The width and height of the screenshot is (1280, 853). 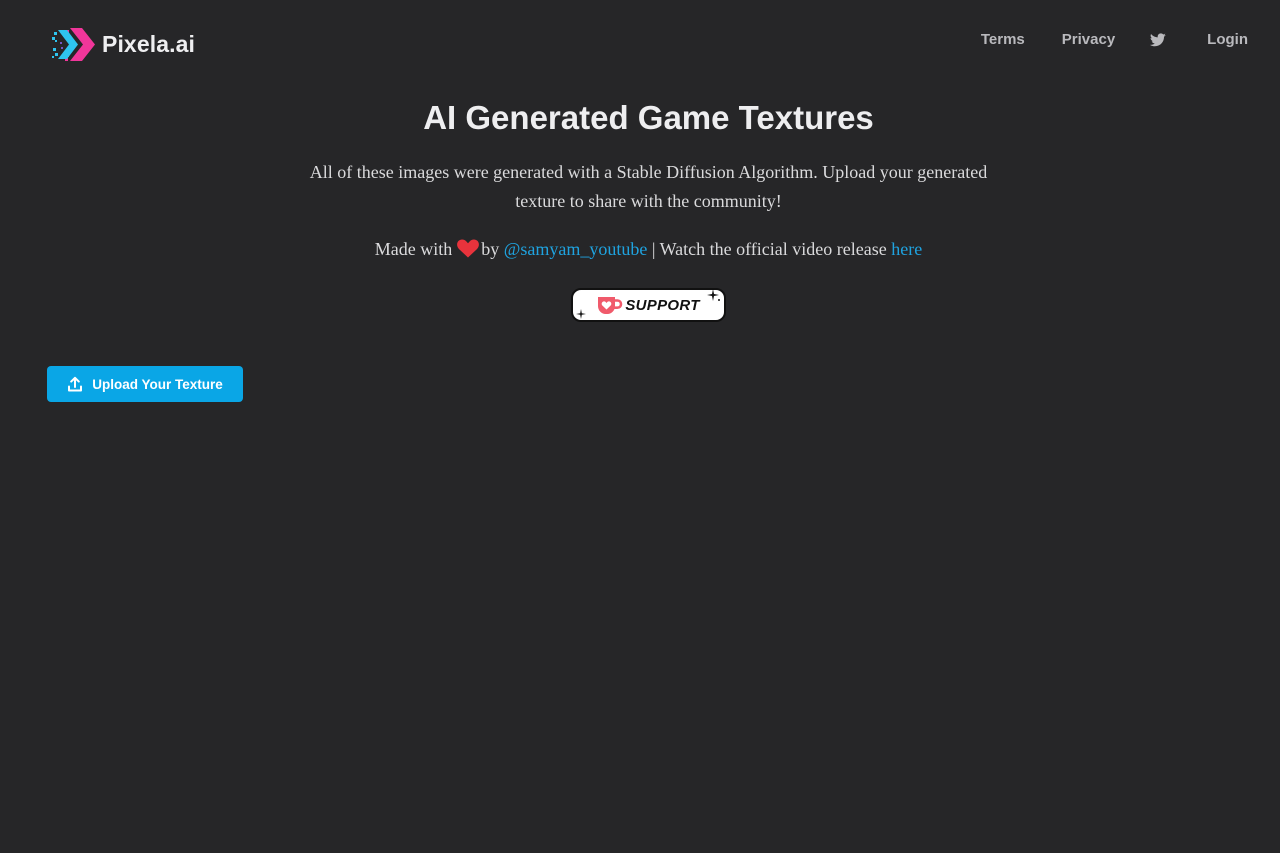 What do you see at coordinates (576, 249) in the screenshot?
I see `author-link: @samyam_youtube` at bounding box center [576, 249].